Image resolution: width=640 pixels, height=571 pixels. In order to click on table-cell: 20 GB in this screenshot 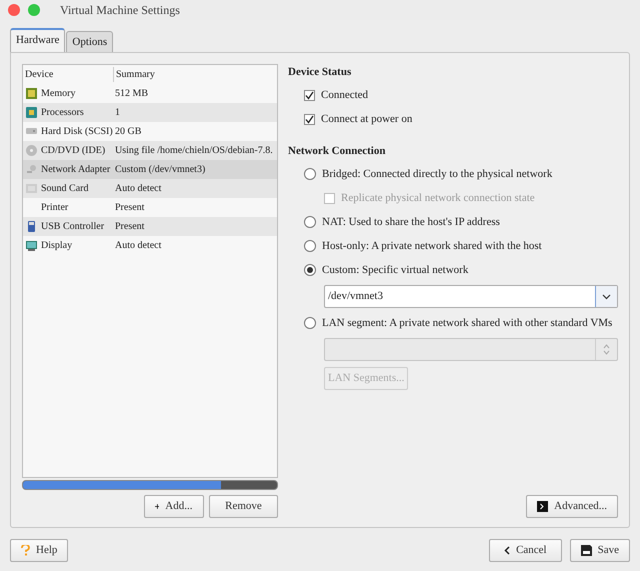, I will do `click(128, 131)`.